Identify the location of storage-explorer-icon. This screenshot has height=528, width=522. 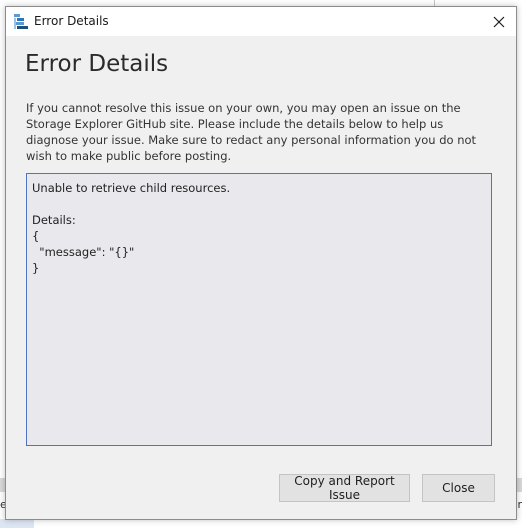
(21, 21).